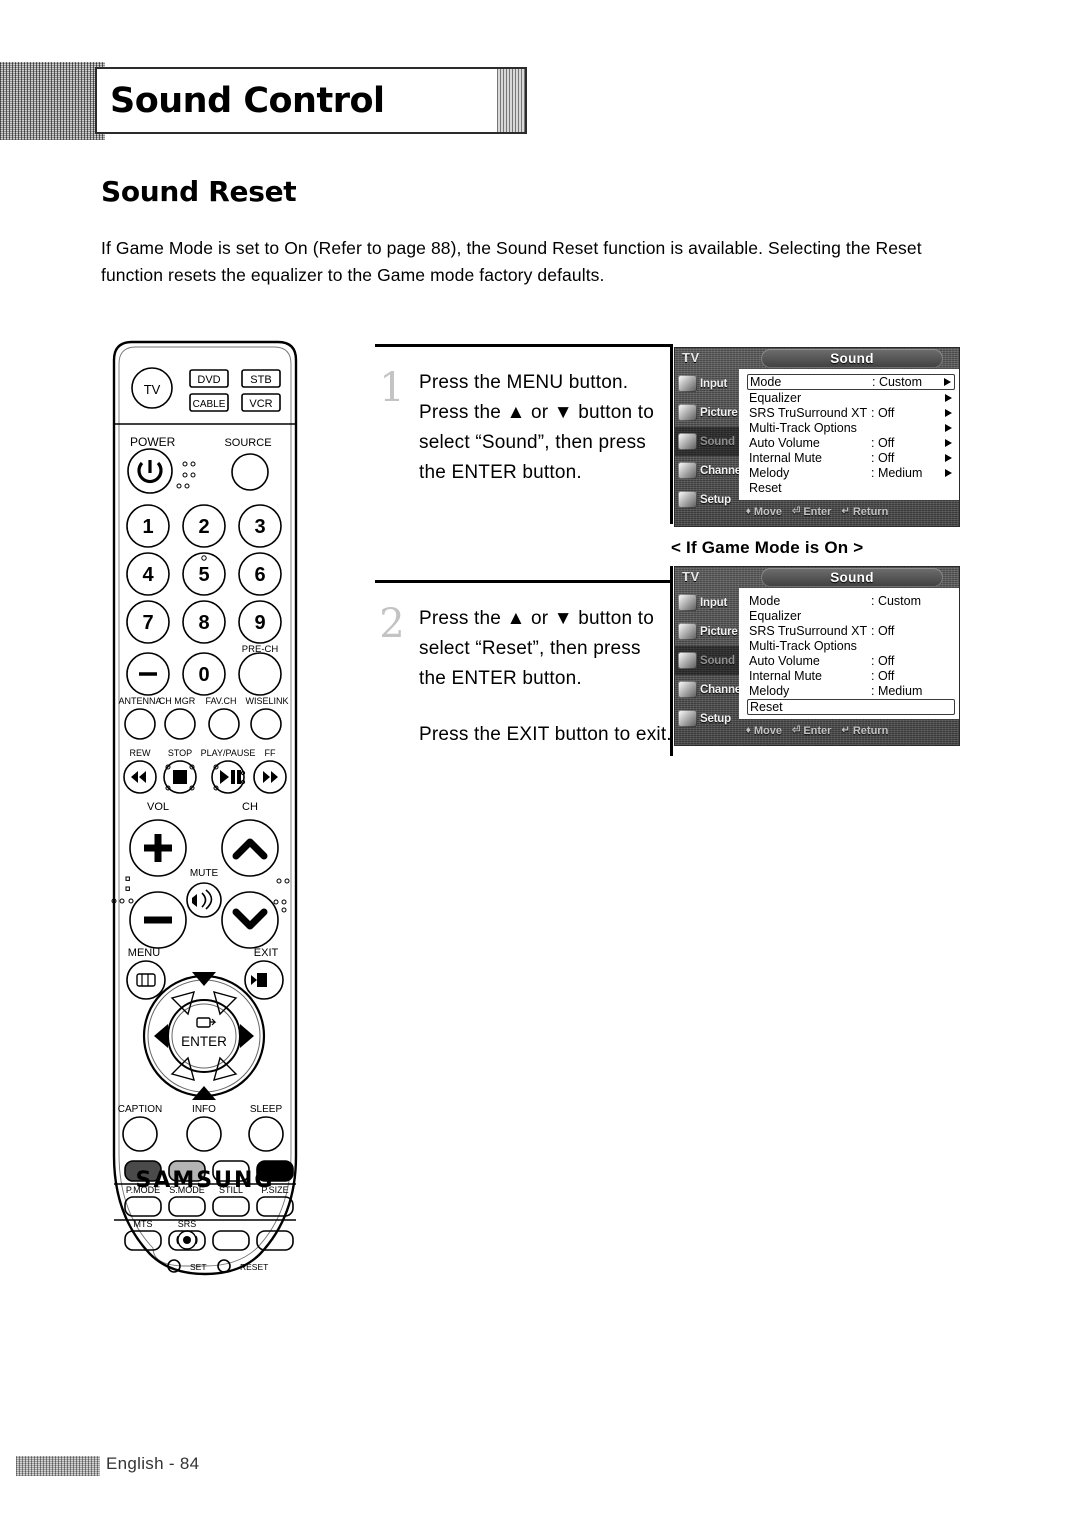  I want to click on svg-text: SRS, so click(187, 1224).